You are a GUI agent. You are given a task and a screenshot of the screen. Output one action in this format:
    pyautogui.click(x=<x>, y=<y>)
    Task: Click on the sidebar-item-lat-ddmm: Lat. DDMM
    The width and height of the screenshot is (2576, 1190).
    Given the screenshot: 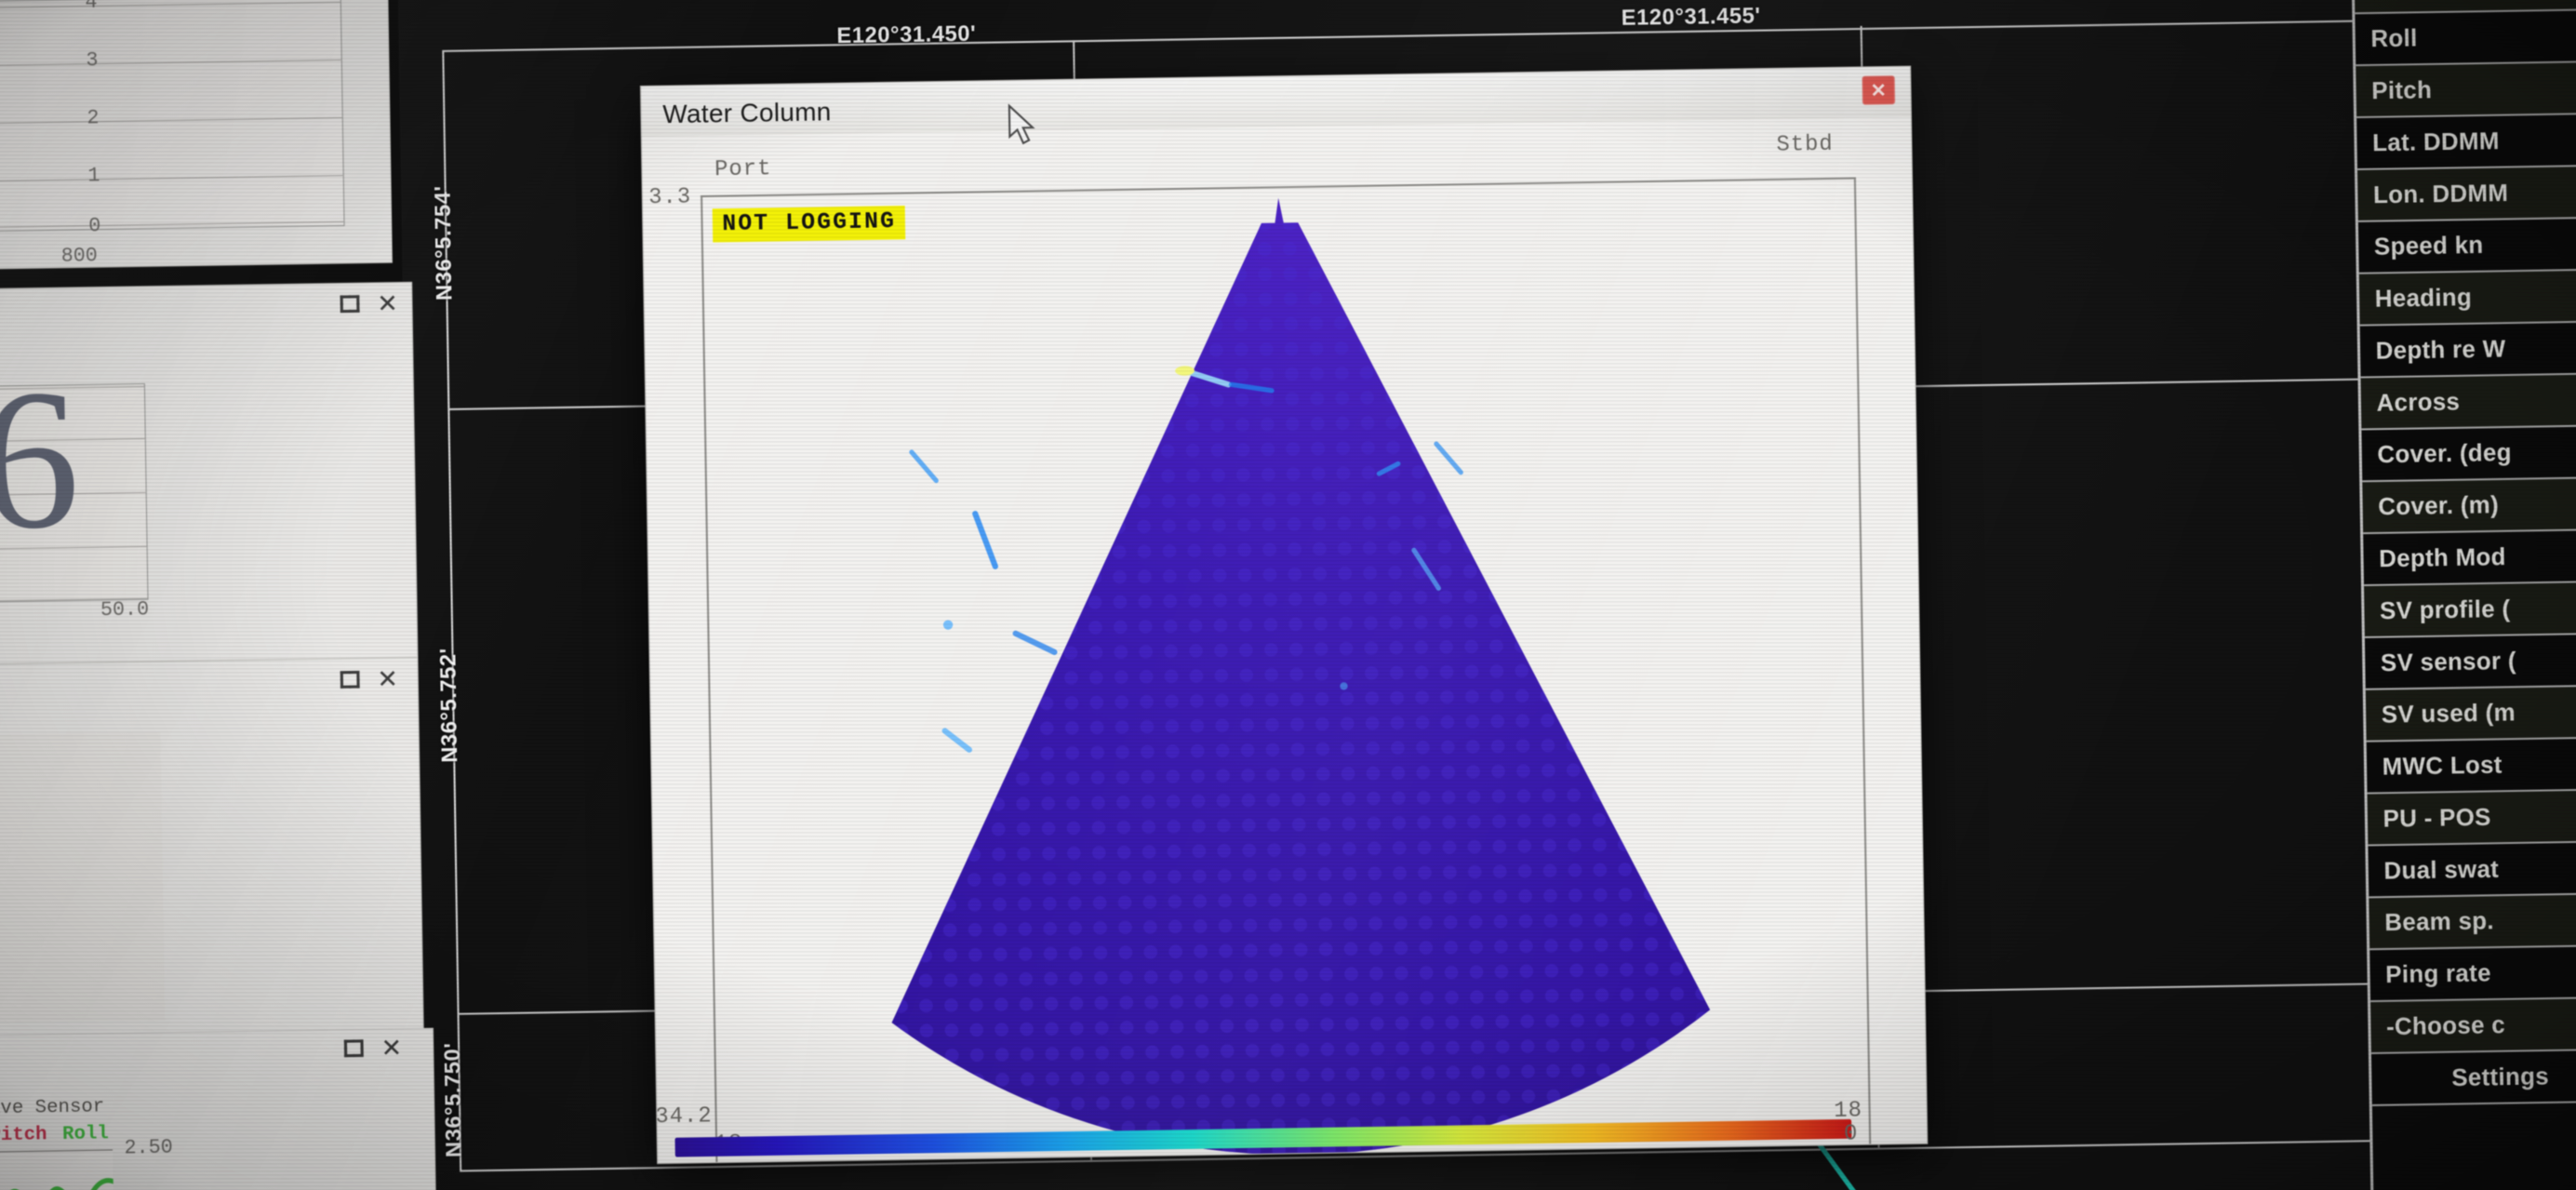 What is the action you would take?
    pyautogui.click(x=2466, y=142)
    